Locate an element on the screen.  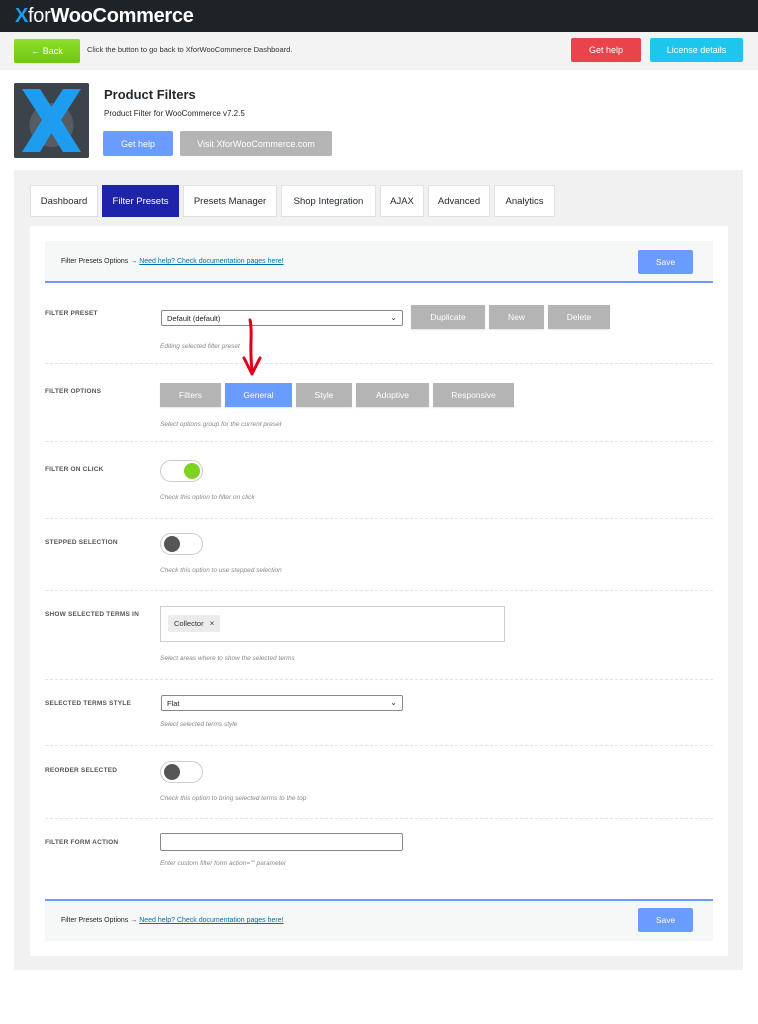
tab-presets-manager: Presets Manager is located at coordinates (230, 201).